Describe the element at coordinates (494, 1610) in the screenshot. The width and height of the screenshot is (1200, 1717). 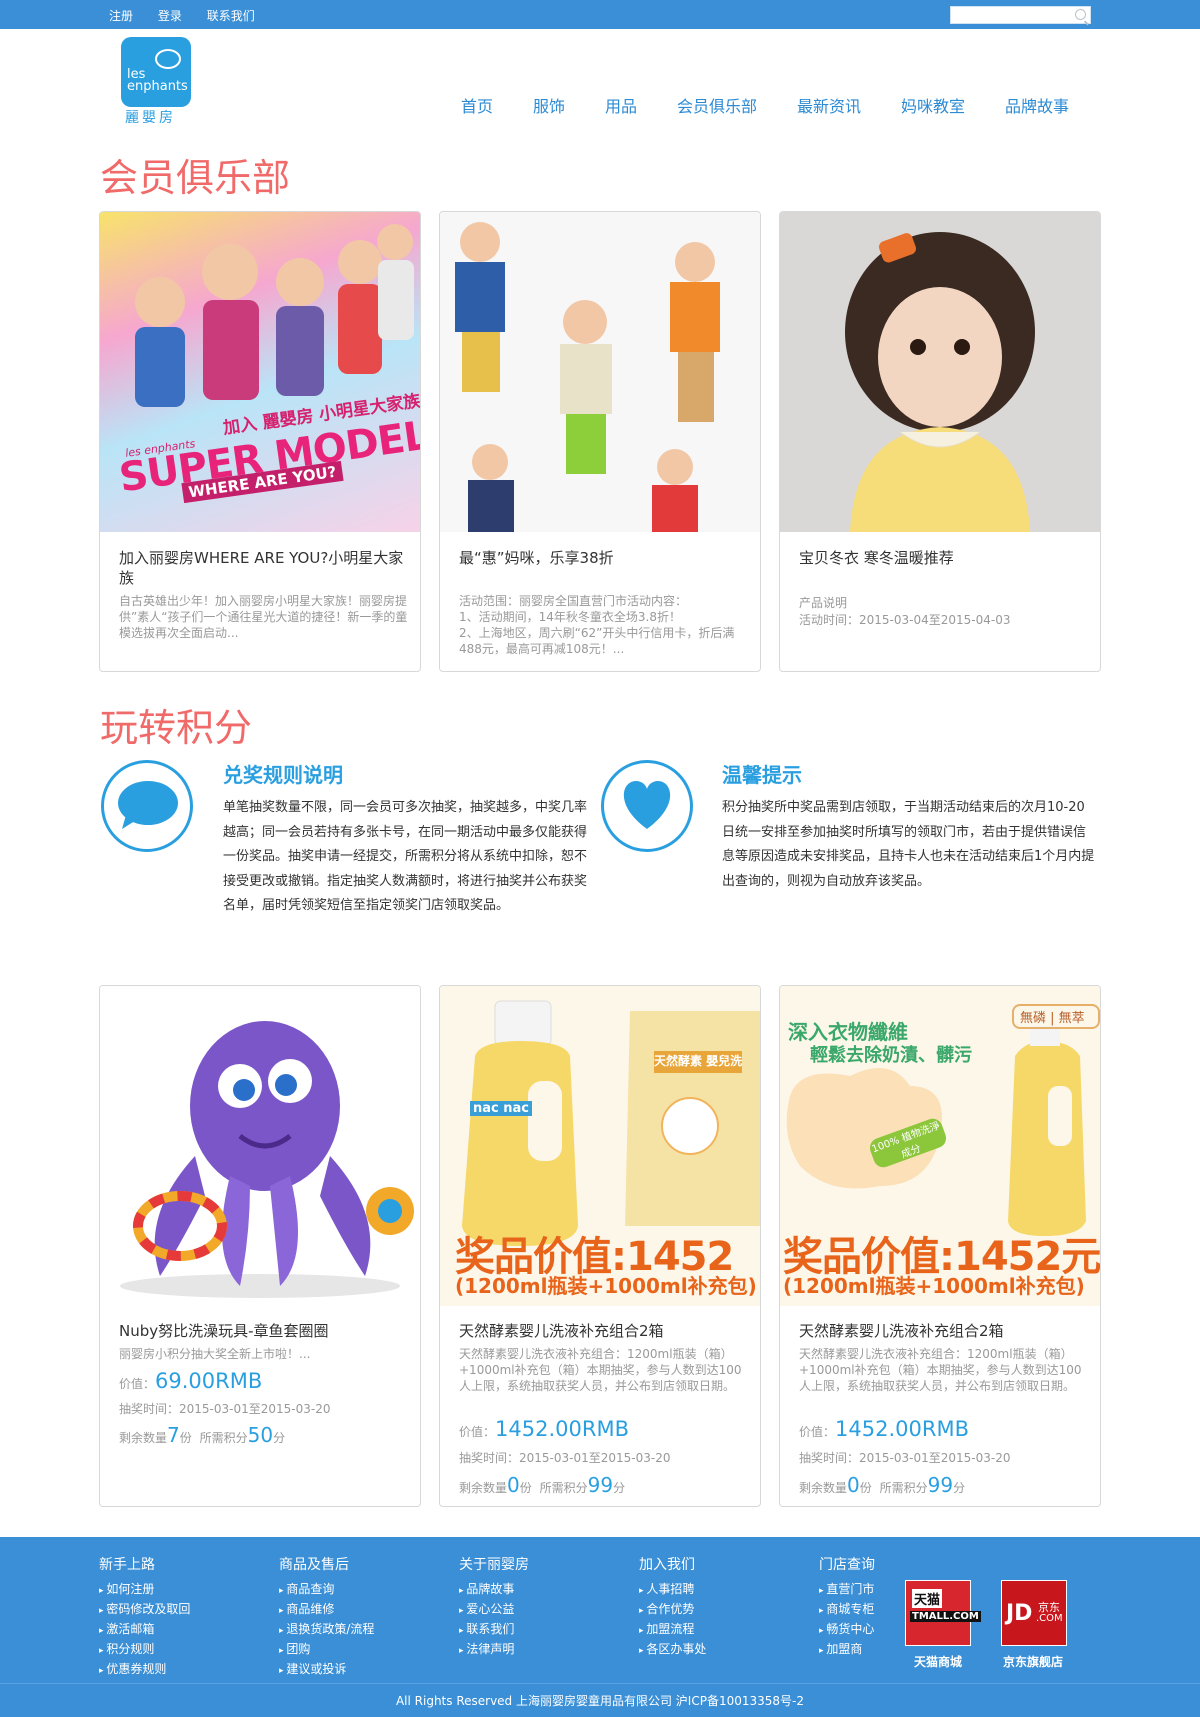
I see `footer-link: 爱心公益` at that location.